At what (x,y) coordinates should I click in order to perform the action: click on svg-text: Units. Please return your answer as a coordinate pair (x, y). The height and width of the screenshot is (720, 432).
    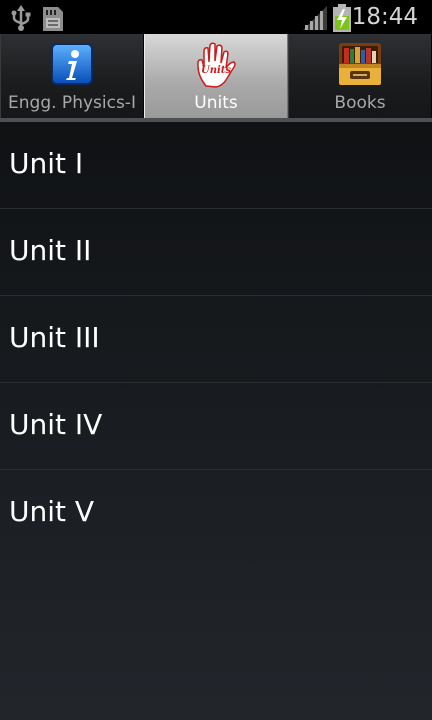
    Looking at the image, I should click on (216, 70).